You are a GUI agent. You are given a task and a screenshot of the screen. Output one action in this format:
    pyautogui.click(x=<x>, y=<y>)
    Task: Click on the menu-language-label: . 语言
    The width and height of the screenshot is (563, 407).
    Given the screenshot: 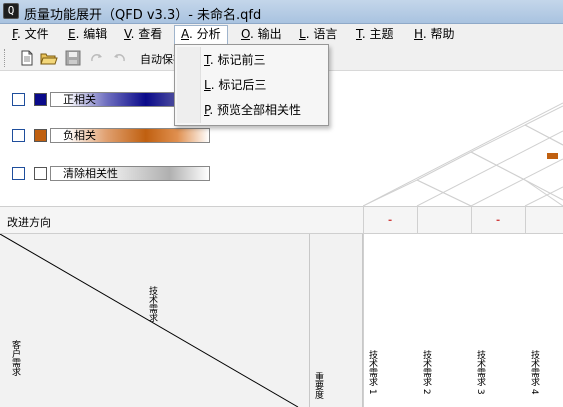 What is the action you would take?
    pyautogui.click(x=321, y=34)
    